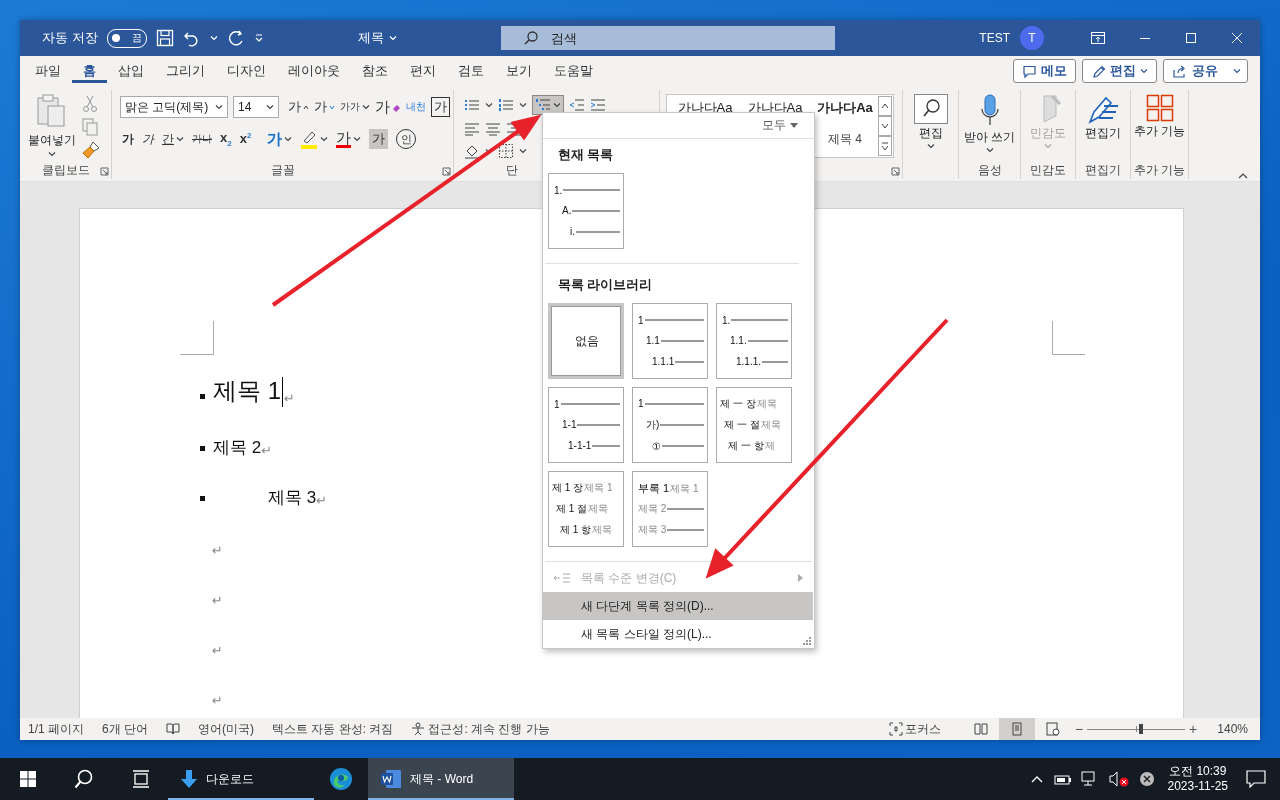 This screenshot has width=1280, height=800. What do you see at coordinates (668, 38) in the screenshot?
I see `search-field: 검색` at bounding box center [668, 38].